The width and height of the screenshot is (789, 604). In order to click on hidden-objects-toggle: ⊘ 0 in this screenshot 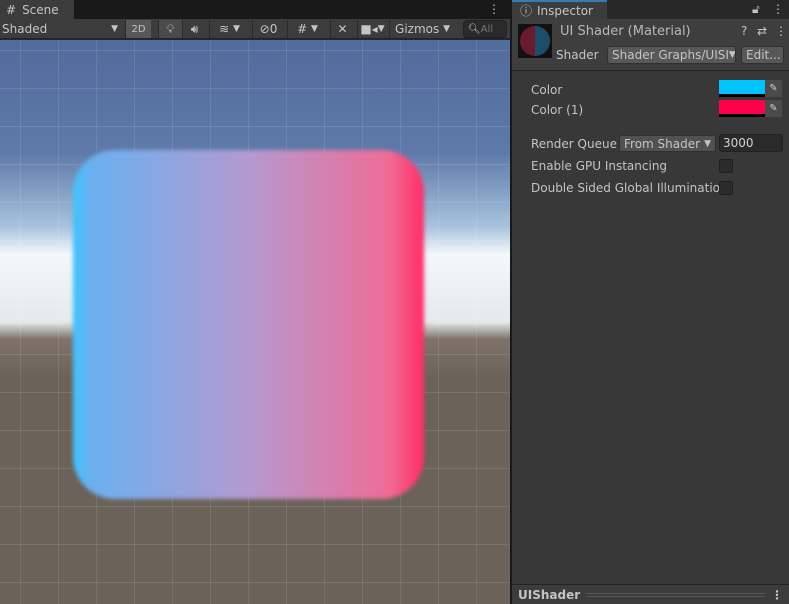, I will do `click(268, 29)`.